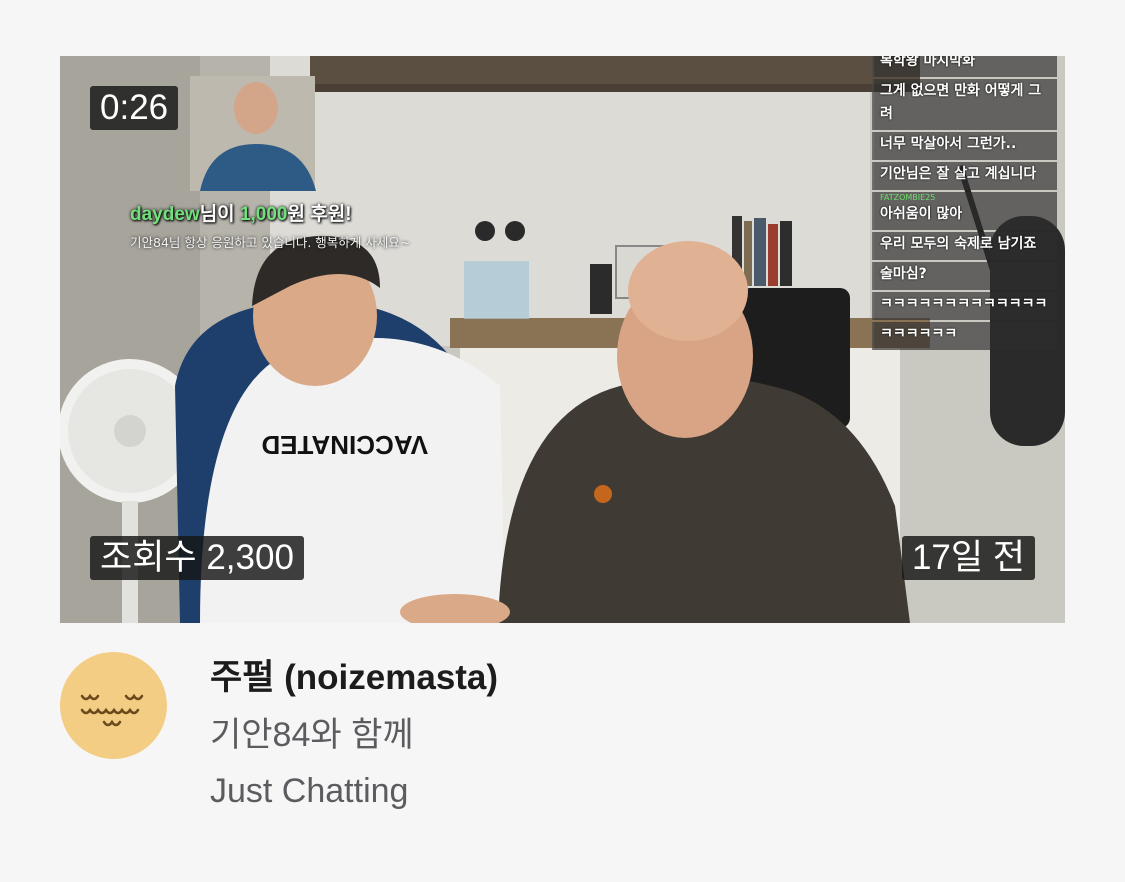  What do you see at coordinates (968, 558) in the screenshot?
I see `upload-date-badge: 17일 전` at bounding box center [968, 558].